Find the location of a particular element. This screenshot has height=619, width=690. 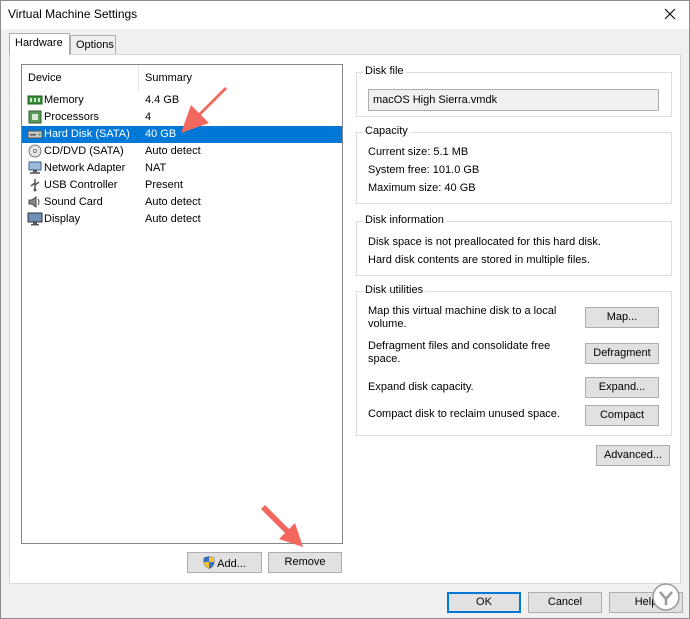

tab-options-label: Options is located at coordinates (95, 45).